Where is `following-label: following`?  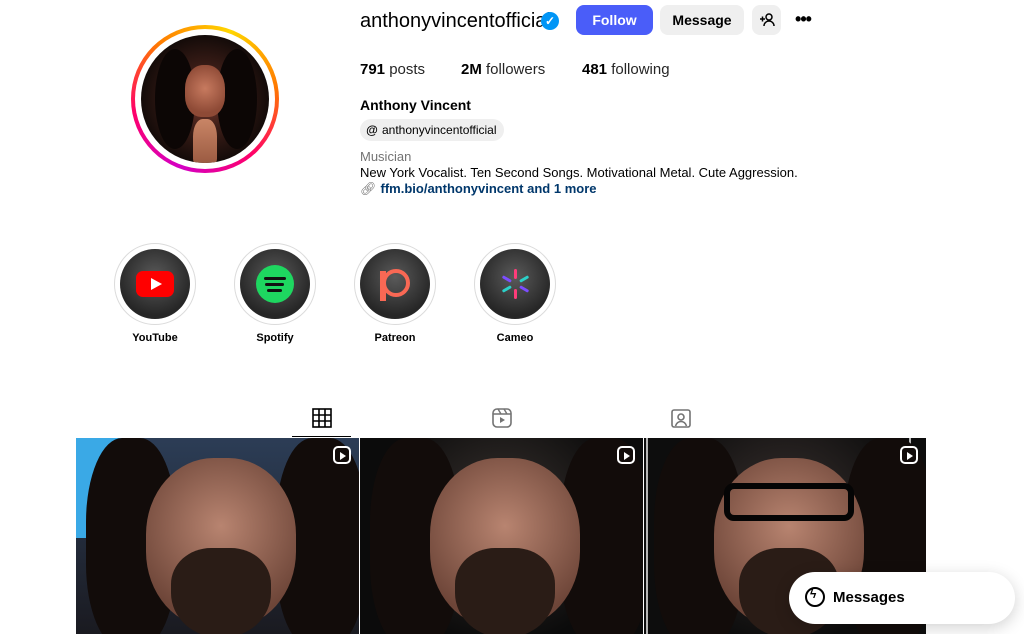
following-label: following is located at coordinates (640, 69).